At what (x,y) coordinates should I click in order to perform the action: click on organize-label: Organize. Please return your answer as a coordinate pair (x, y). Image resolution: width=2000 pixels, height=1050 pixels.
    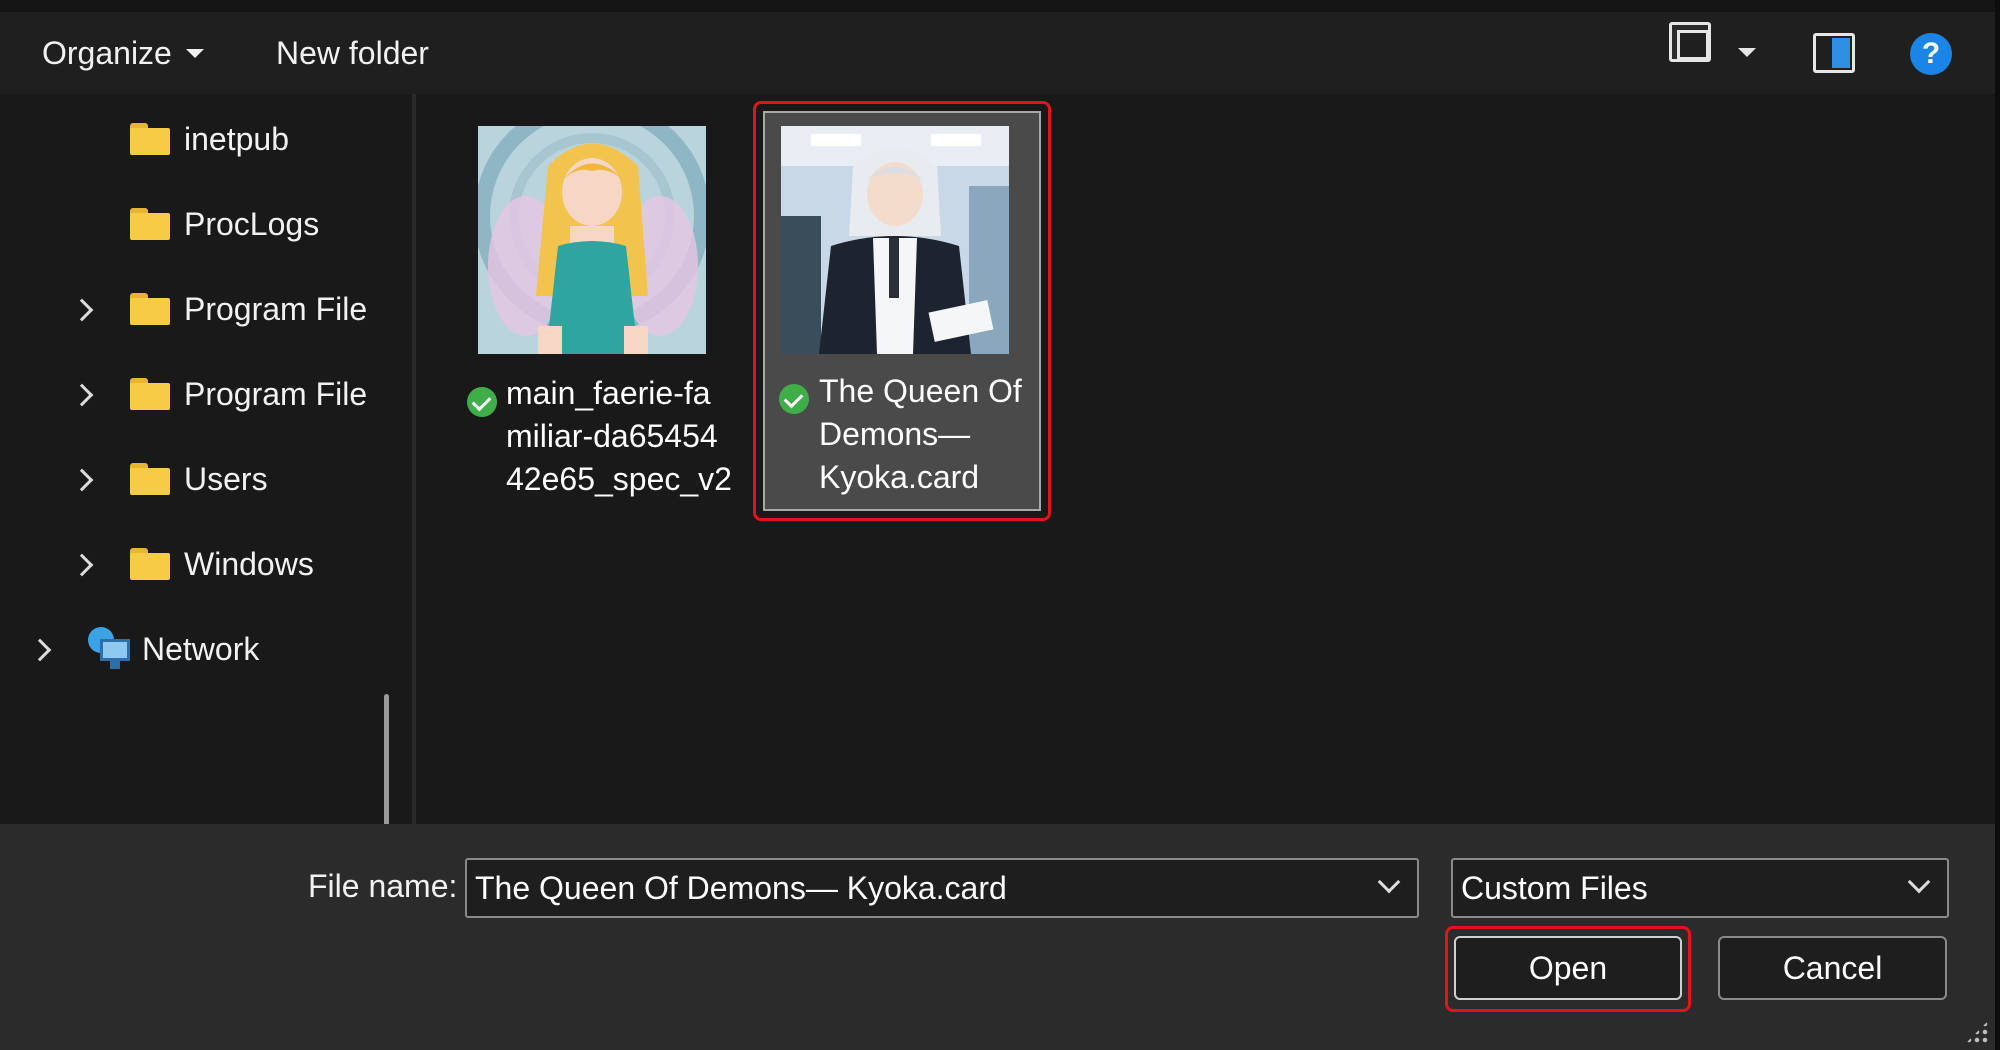
    Looking at the image, I should click on (107, 52).